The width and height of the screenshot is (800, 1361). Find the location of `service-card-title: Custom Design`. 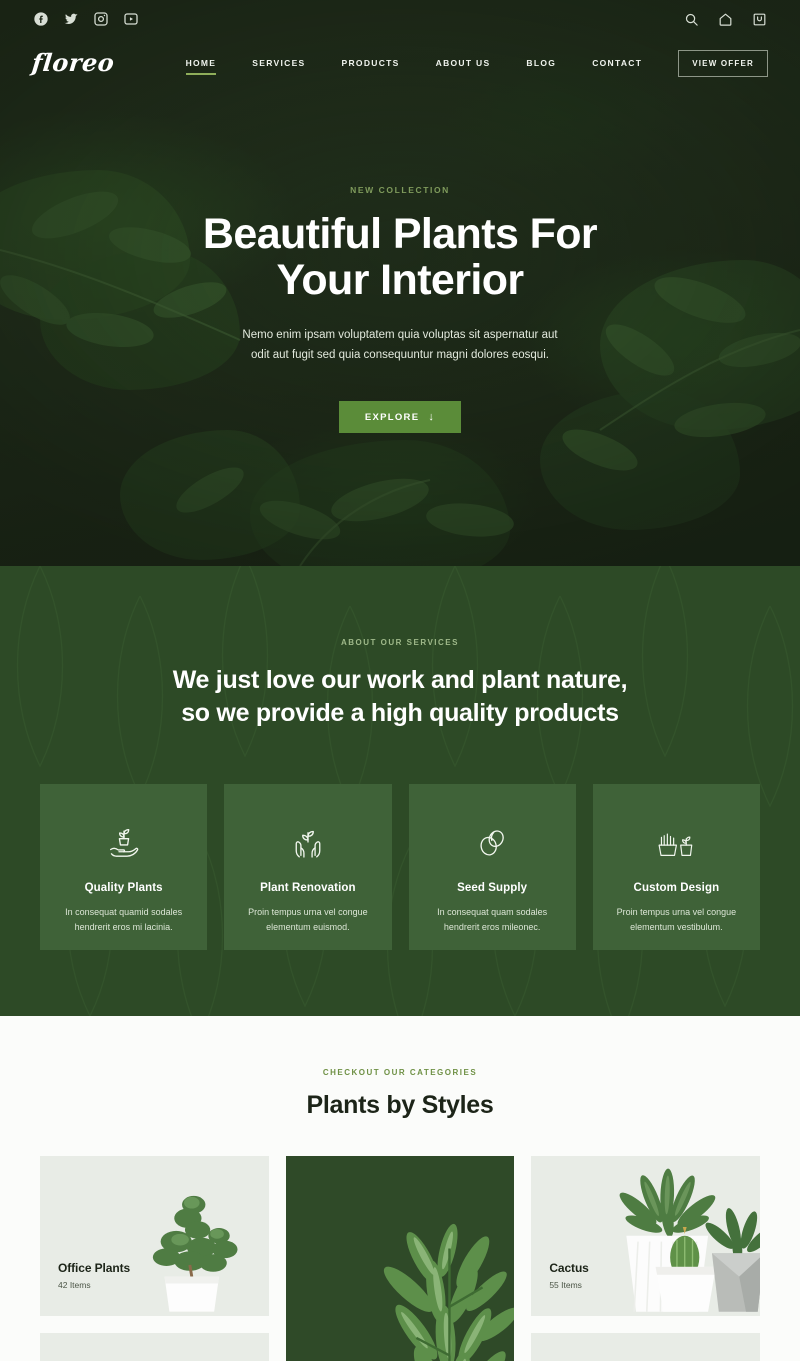

service-card-title: Custom Design is located at coordinates (676, 888).